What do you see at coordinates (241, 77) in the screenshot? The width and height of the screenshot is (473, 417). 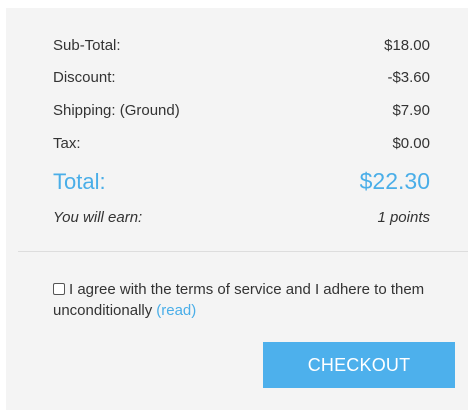 I see `discount-row: Discount: -$3.60` at bounding box center [241, 77].